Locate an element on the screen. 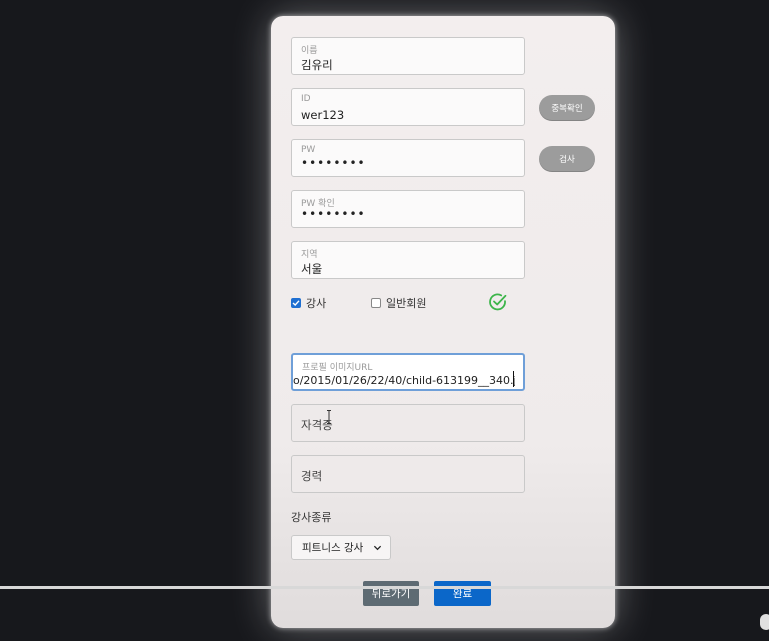 Image resolution: width=769 pixels, height=641 pixels. region-label: 지역 is located at coordinates (309, 255).